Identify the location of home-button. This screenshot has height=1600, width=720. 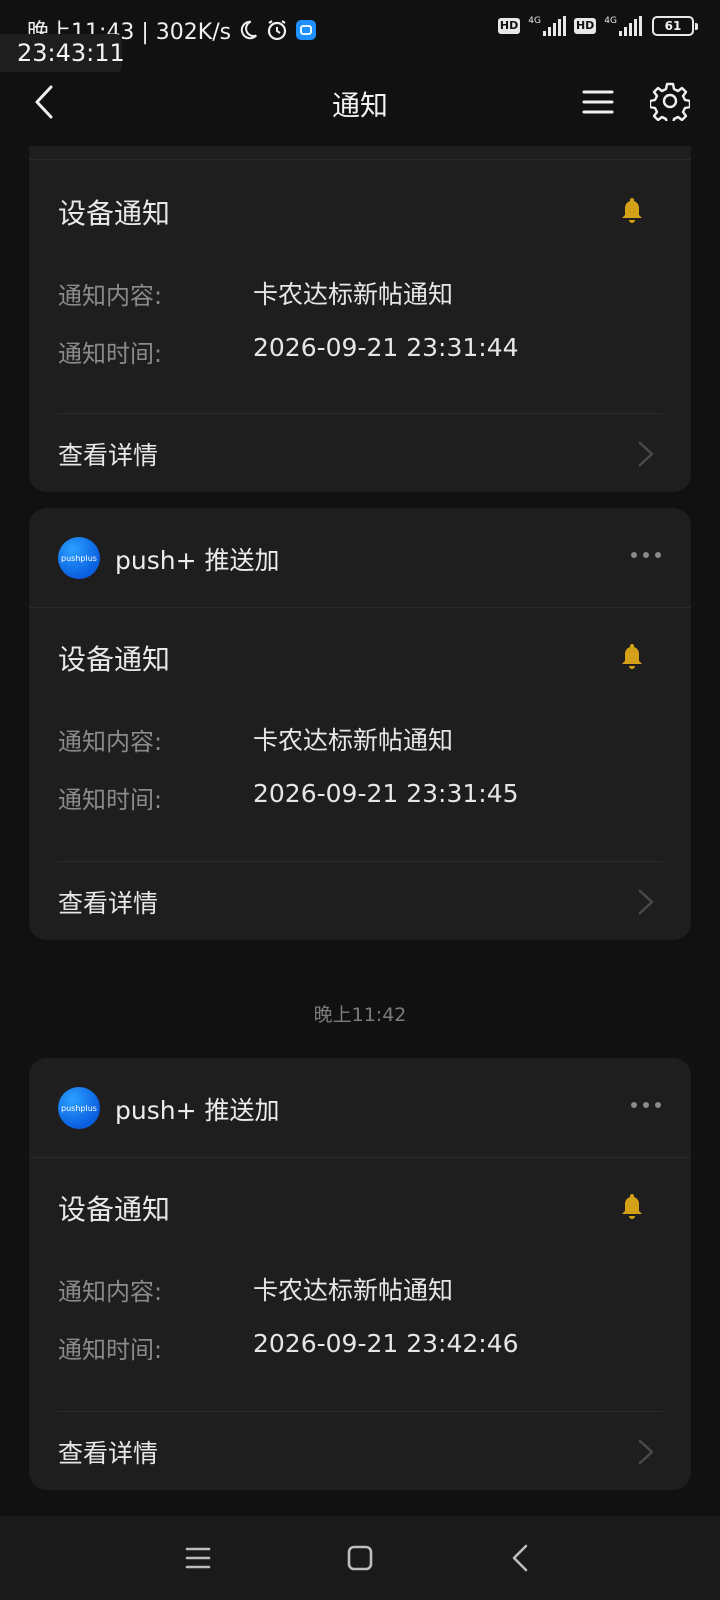
(360, 1558).